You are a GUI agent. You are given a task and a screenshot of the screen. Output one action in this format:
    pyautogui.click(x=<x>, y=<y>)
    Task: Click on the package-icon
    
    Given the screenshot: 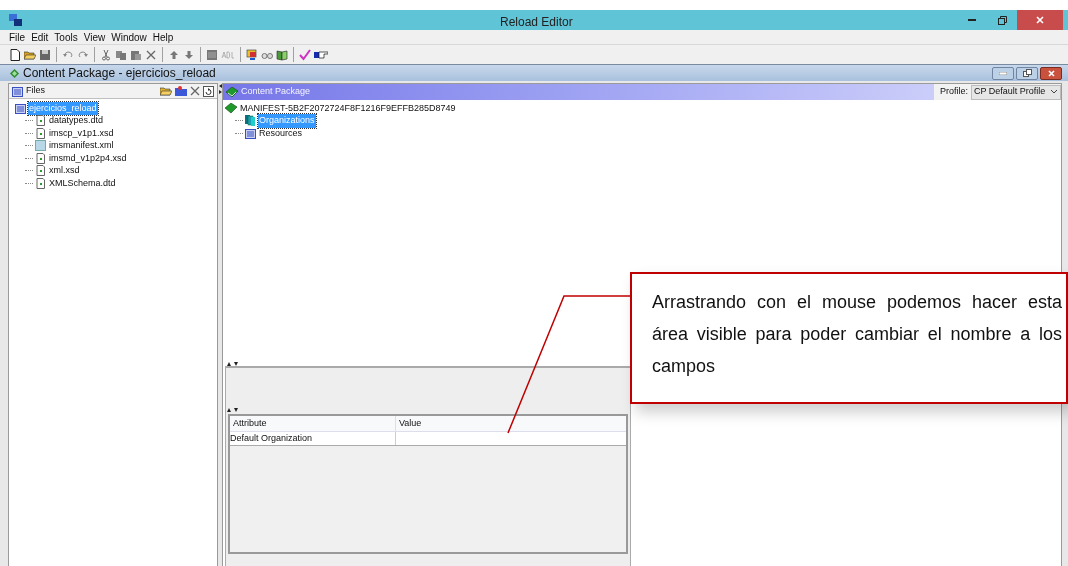 What is the action you would take?
    pyautogui.click(x=14, y=73)
    